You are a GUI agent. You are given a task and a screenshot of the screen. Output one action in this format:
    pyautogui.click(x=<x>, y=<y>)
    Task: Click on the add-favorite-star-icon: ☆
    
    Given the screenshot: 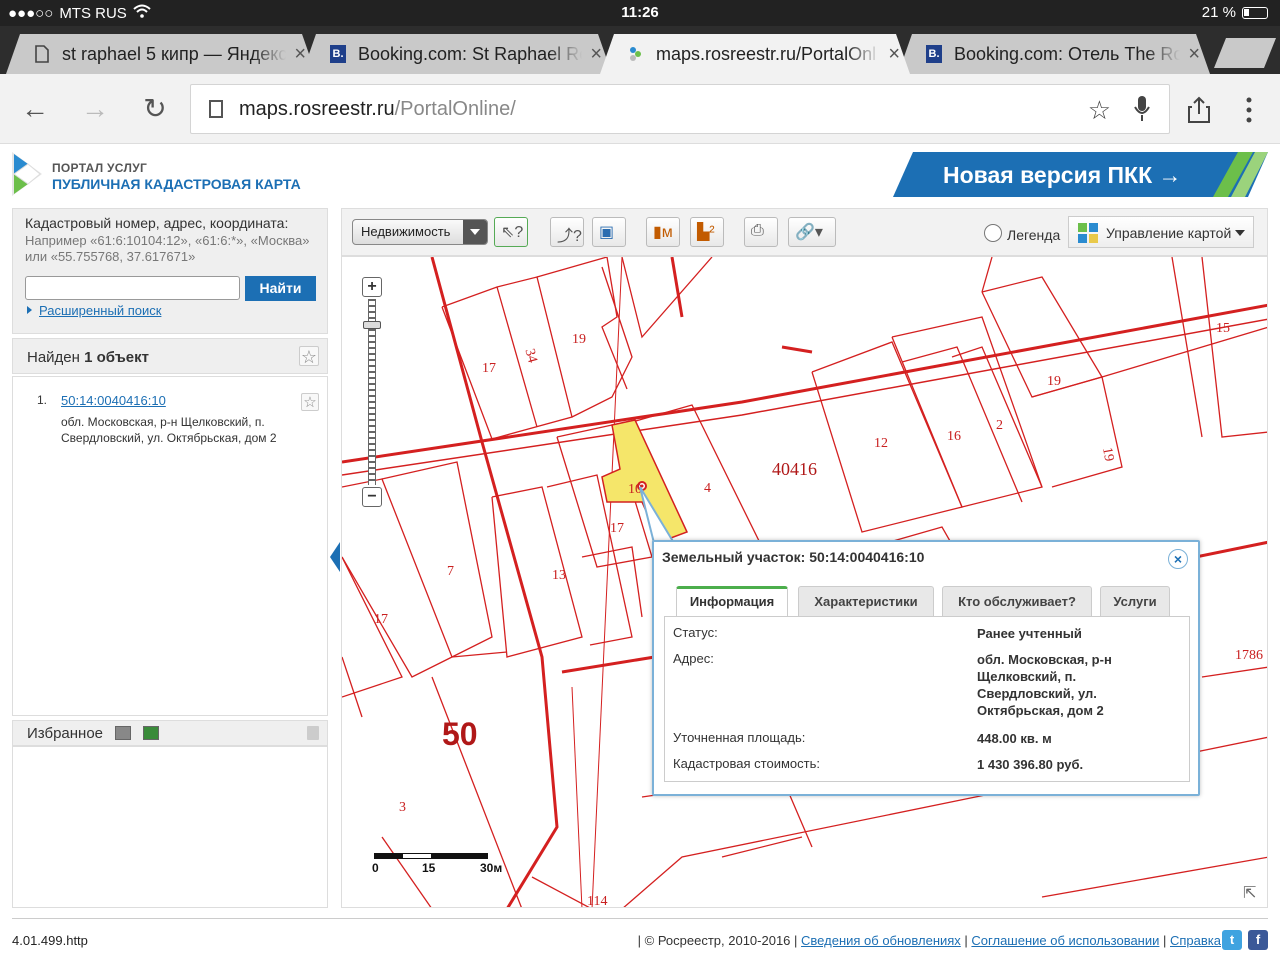 What is the action you would take?
    pyautogui.click(x=310, y=402)
    